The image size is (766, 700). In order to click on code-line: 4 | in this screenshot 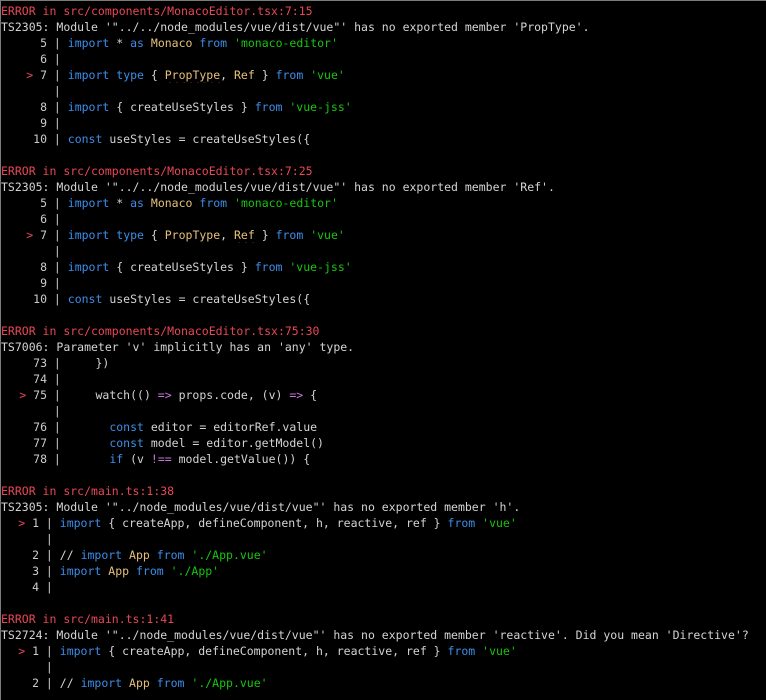, I will do `click(383, 587)`.